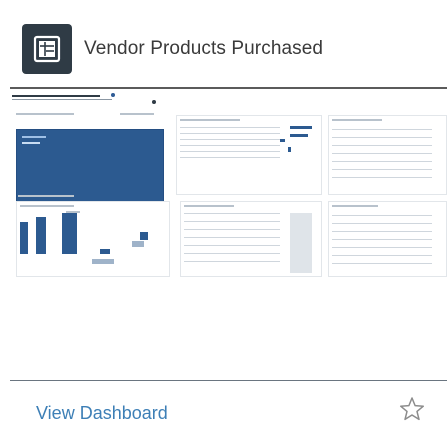 This screenshot has height=435, width=447. Describe the element at coordinates (204, 48) in the screenshot. I see `card-title: Vendor Products Purchased` at that location.